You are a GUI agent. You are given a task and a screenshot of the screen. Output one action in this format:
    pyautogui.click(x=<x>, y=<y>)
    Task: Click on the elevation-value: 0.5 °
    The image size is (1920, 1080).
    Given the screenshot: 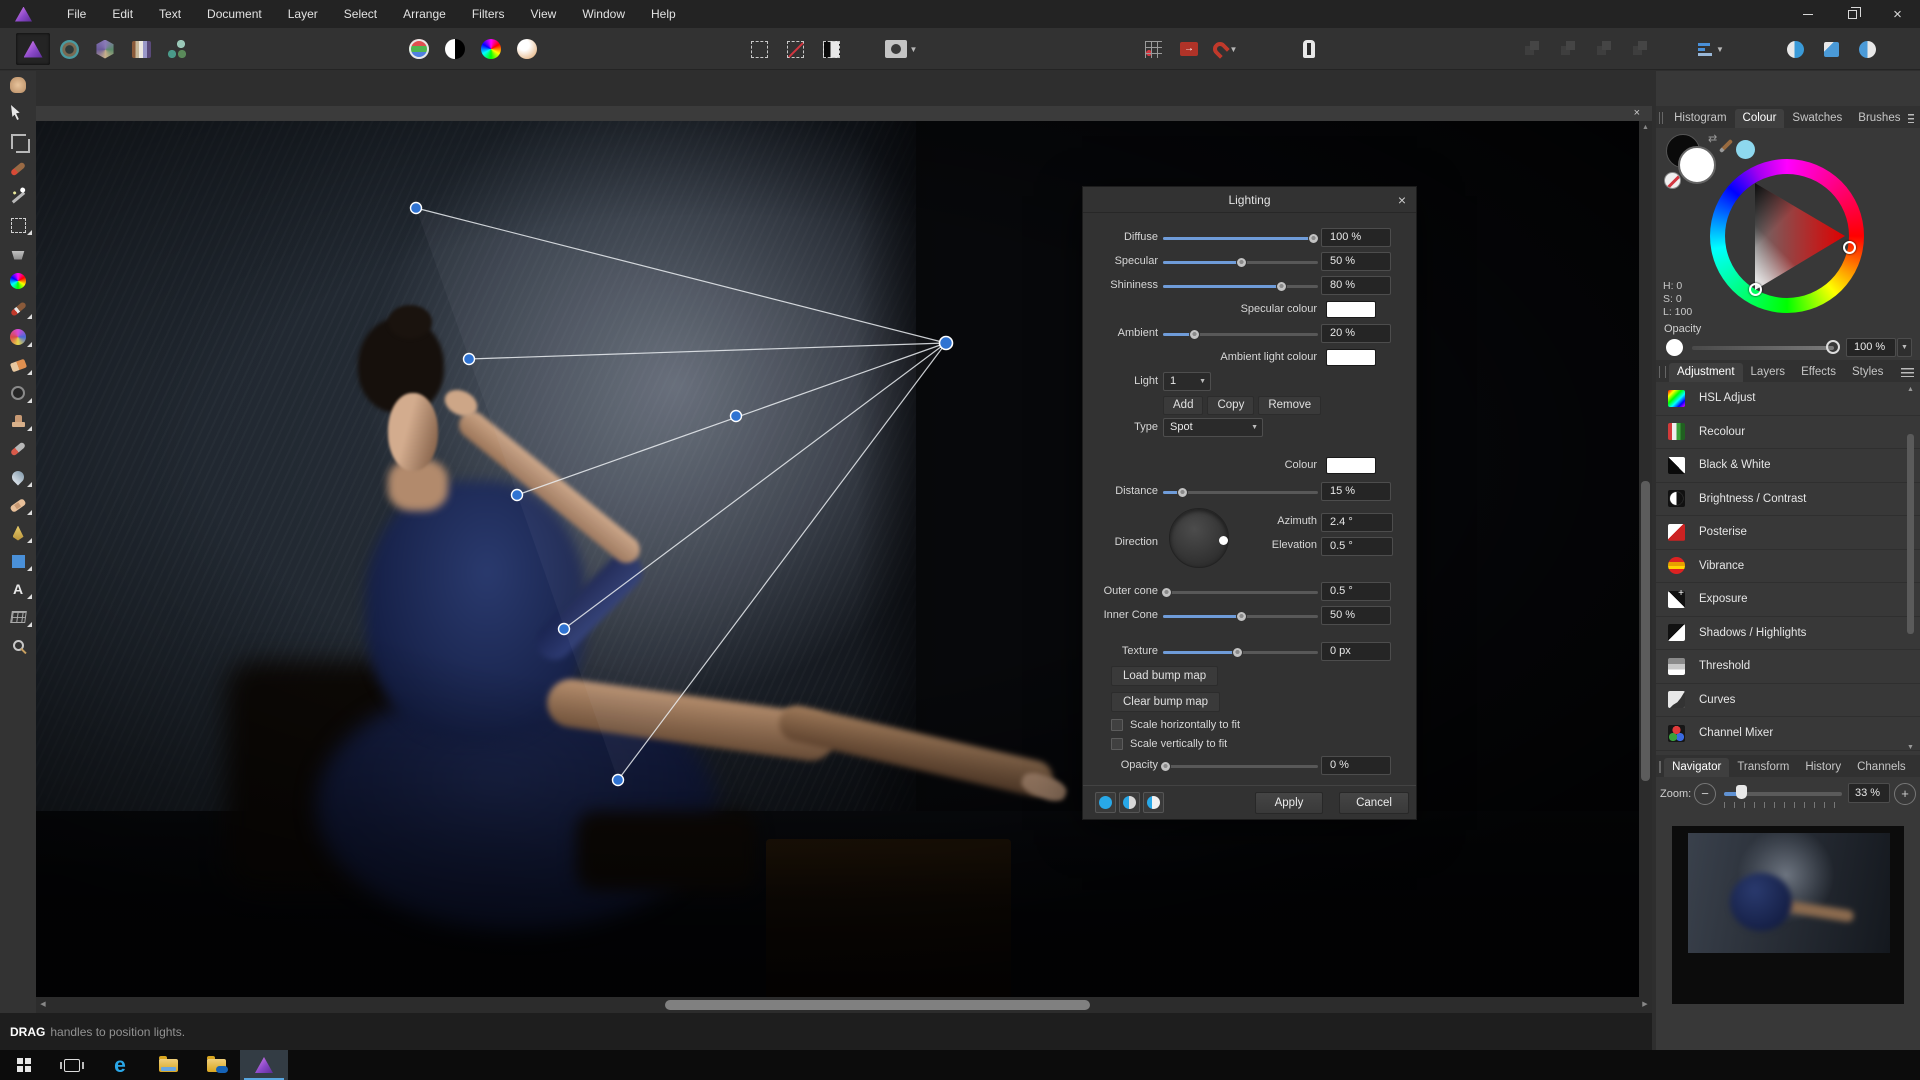 What is the action you would take?
    pyautogui.click(x=1357, y=546)
    